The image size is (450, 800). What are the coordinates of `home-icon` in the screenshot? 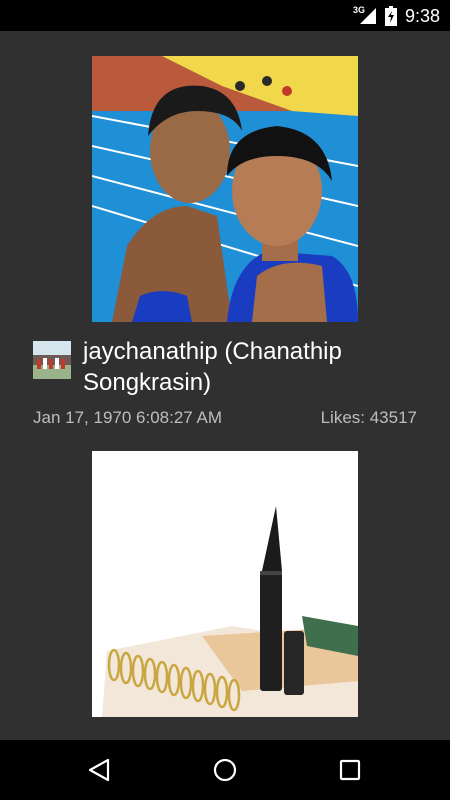 It's located at (225, 770).